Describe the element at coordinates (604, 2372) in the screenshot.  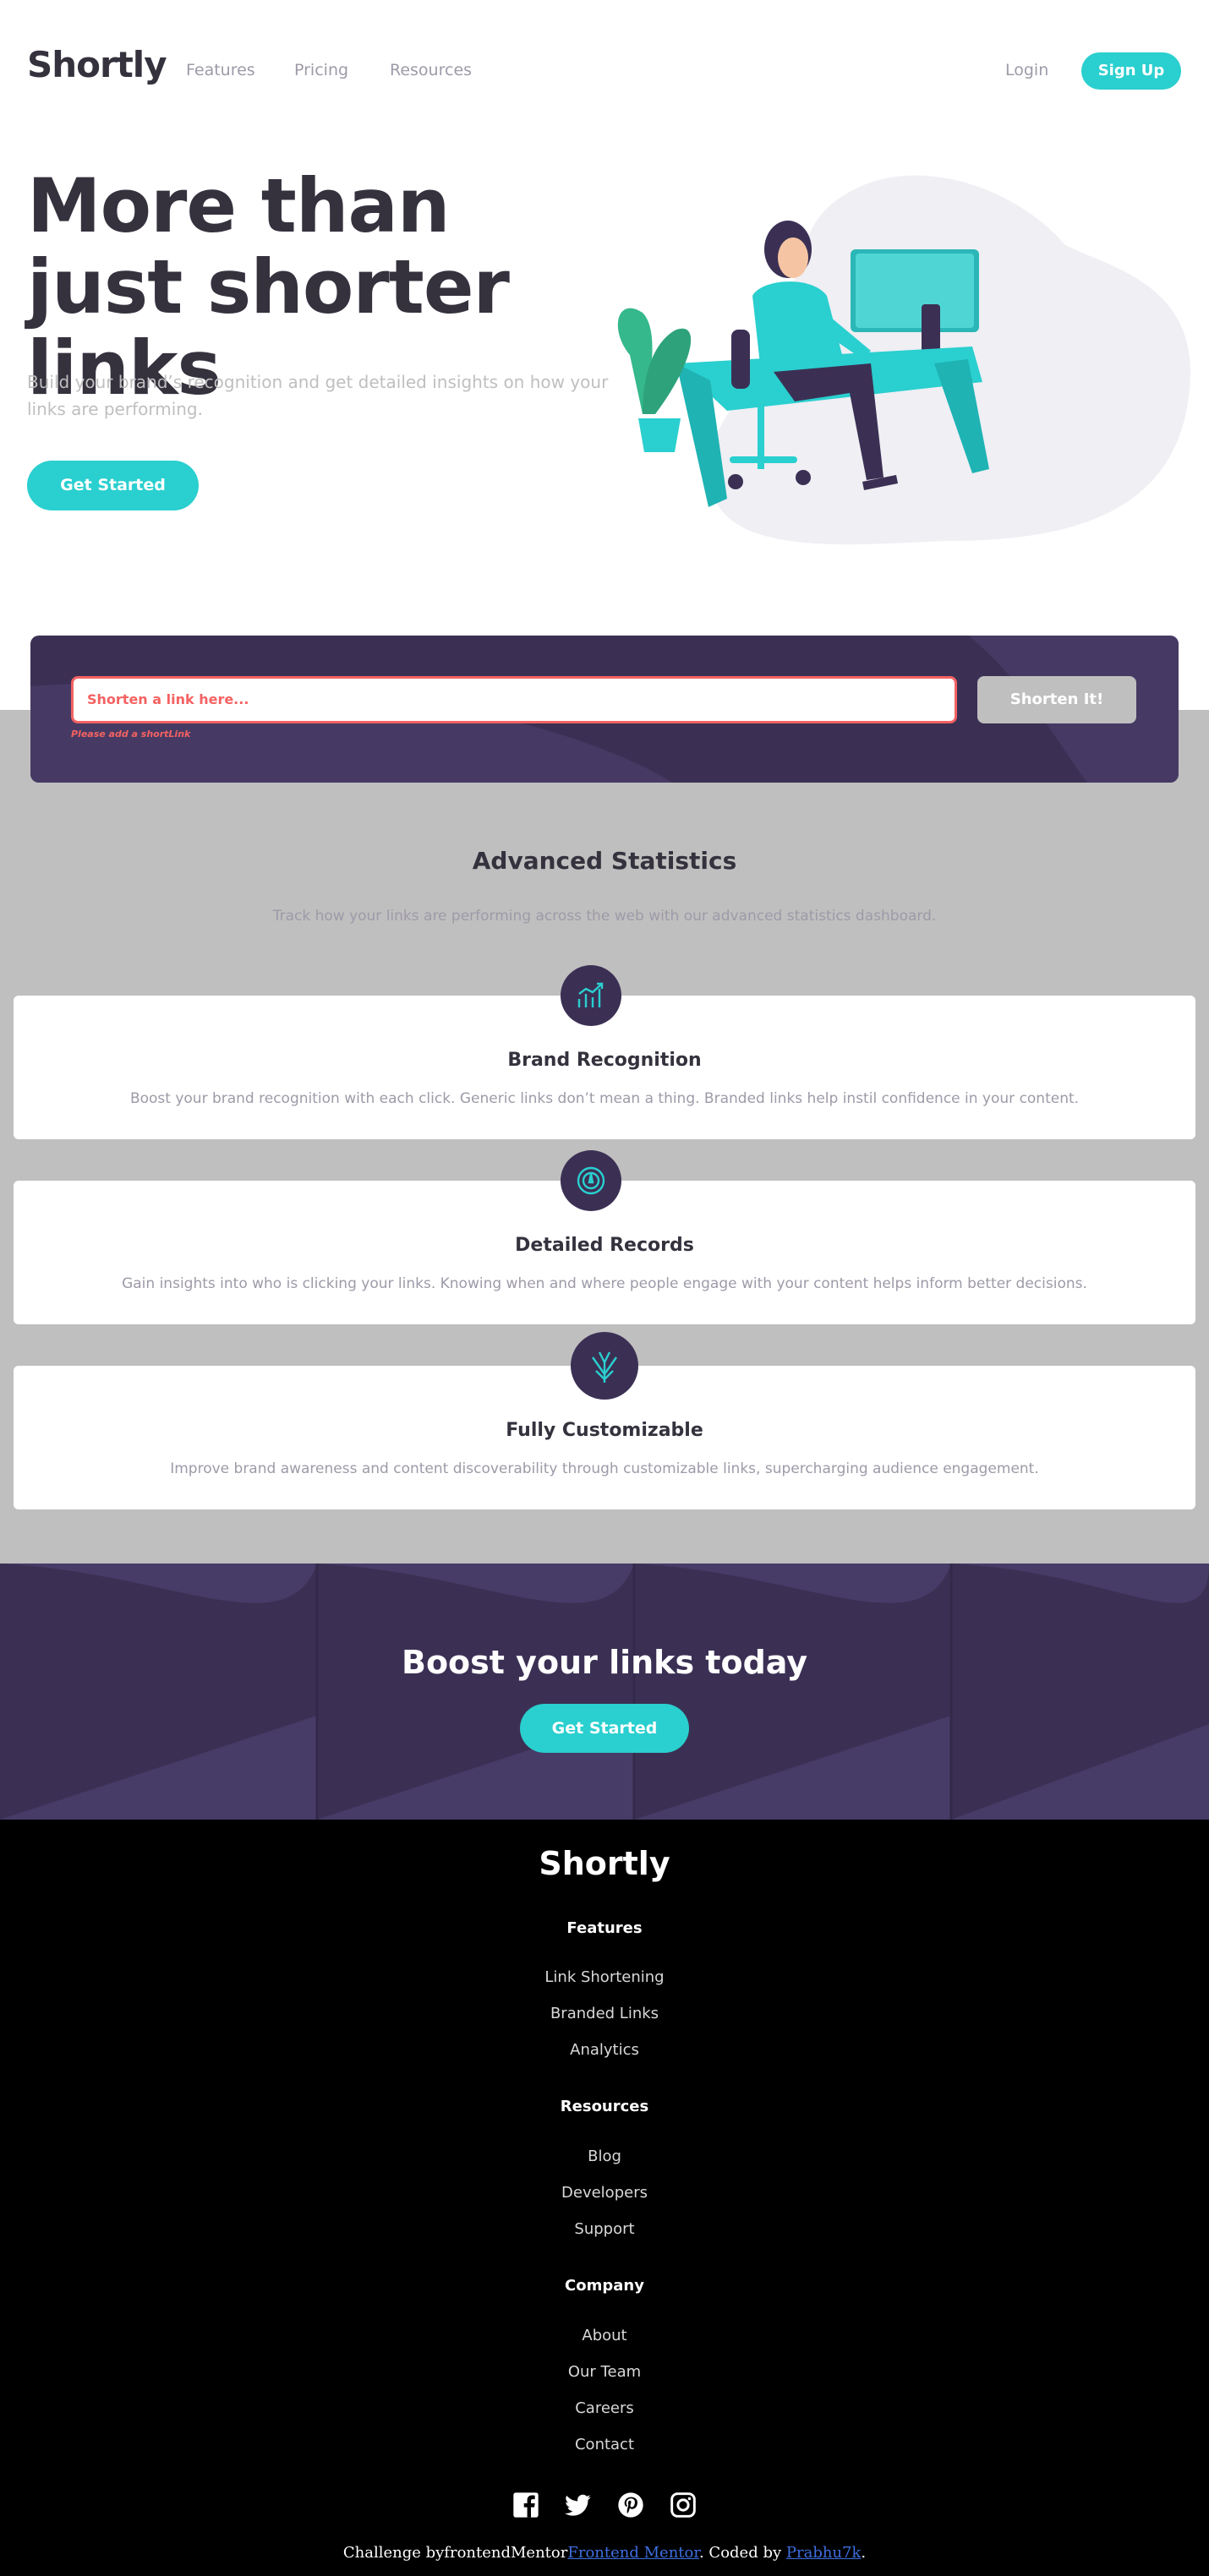
I see `footer-link-our-team: Our Team` at that location.